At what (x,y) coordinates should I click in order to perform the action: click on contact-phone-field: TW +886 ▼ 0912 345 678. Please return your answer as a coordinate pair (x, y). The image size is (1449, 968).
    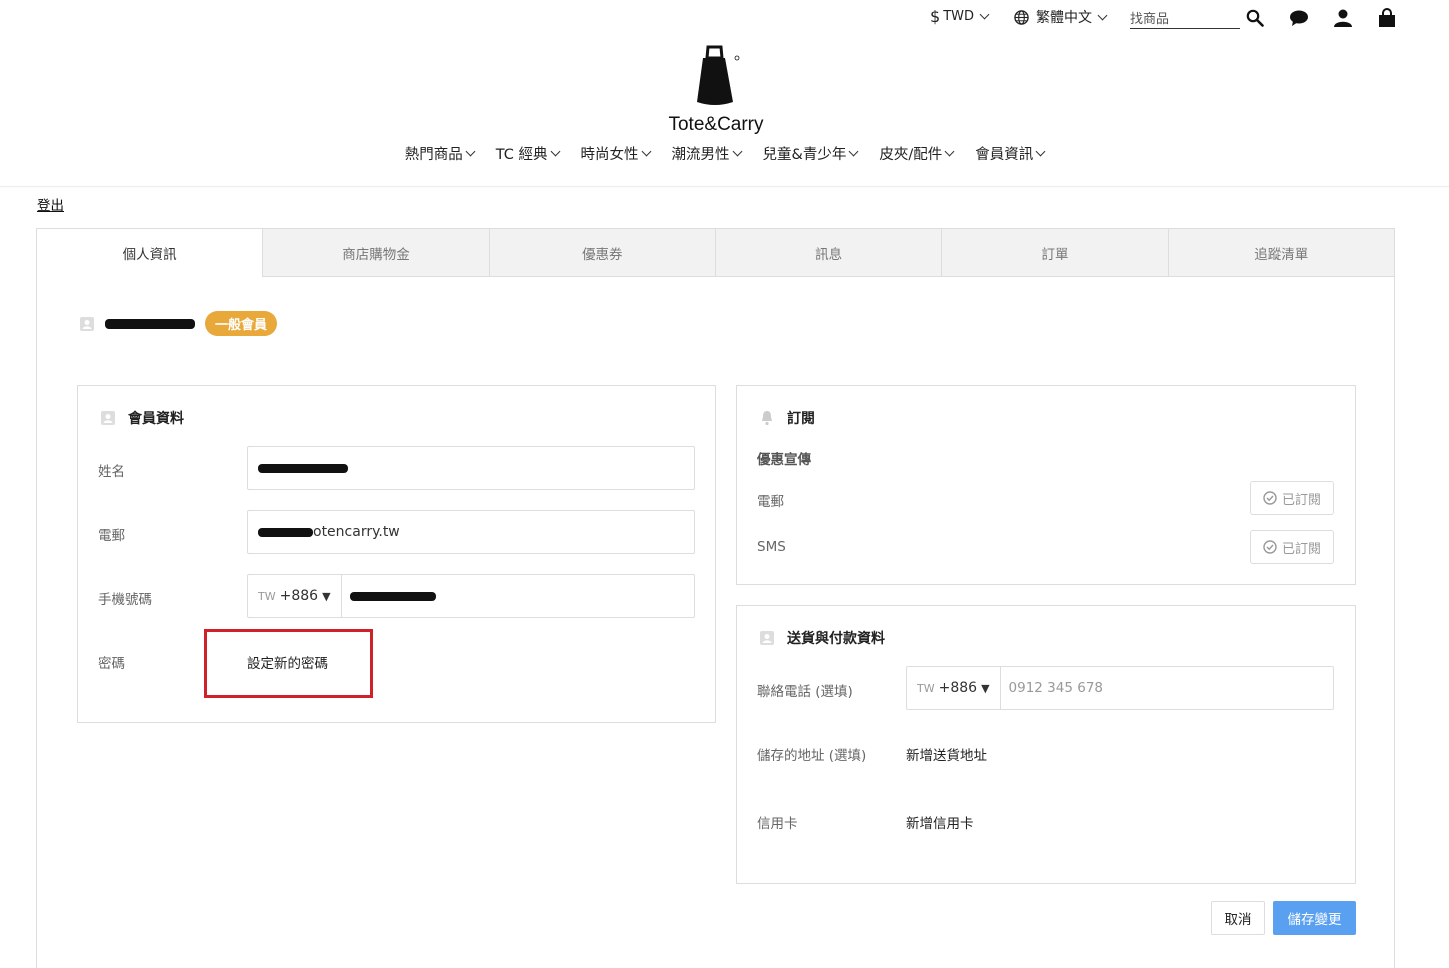
    Looking at the image, I should click on (1120, 688).